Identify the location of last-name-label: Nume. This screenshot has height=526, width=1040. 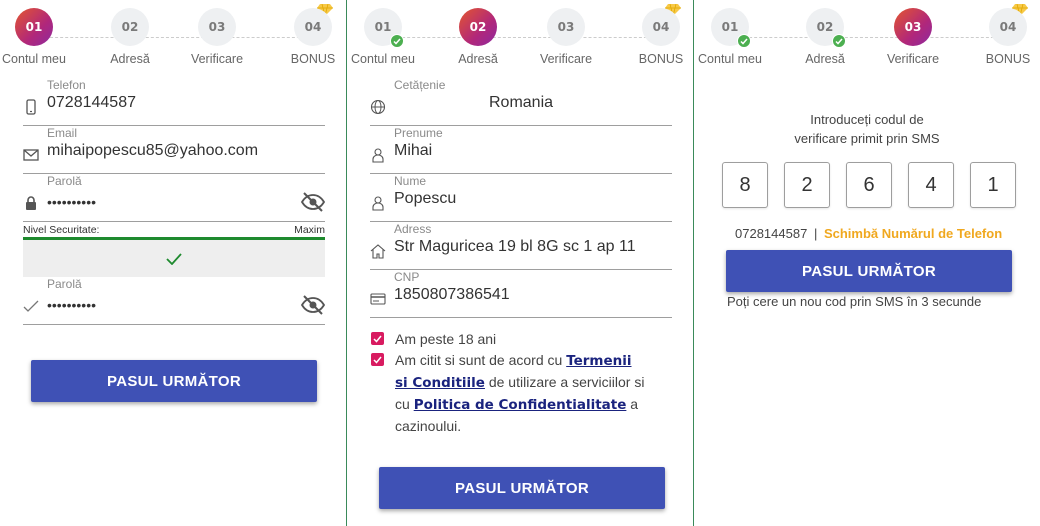
(410, 181).